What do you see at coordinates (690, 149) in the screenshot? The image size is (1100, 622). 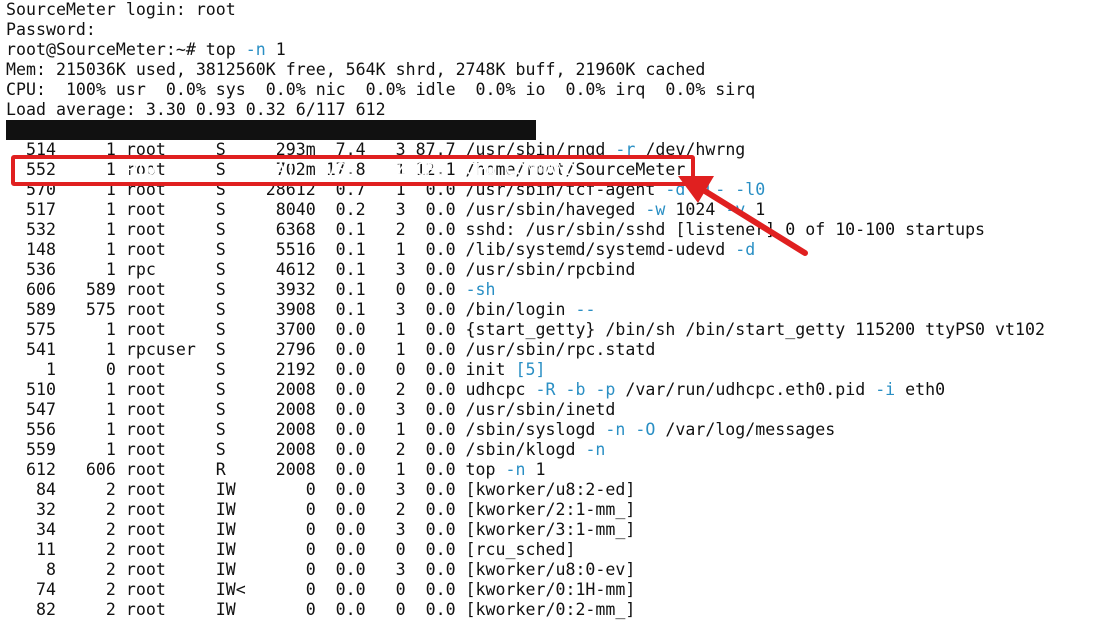 I see `line-text: /dev/hwrng` at bounding box center [690, 149].